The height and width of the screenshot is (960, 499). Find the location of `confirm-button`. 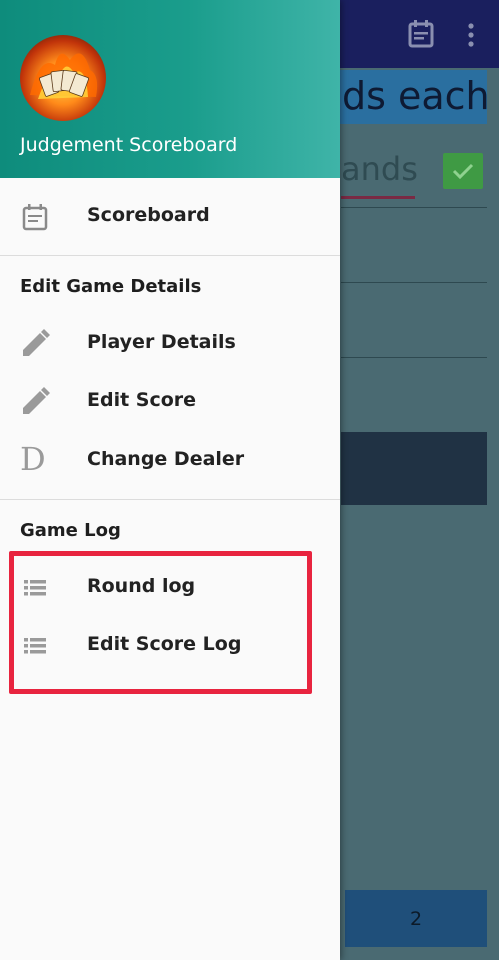

confirm-button is located at coordinates (463, 171).